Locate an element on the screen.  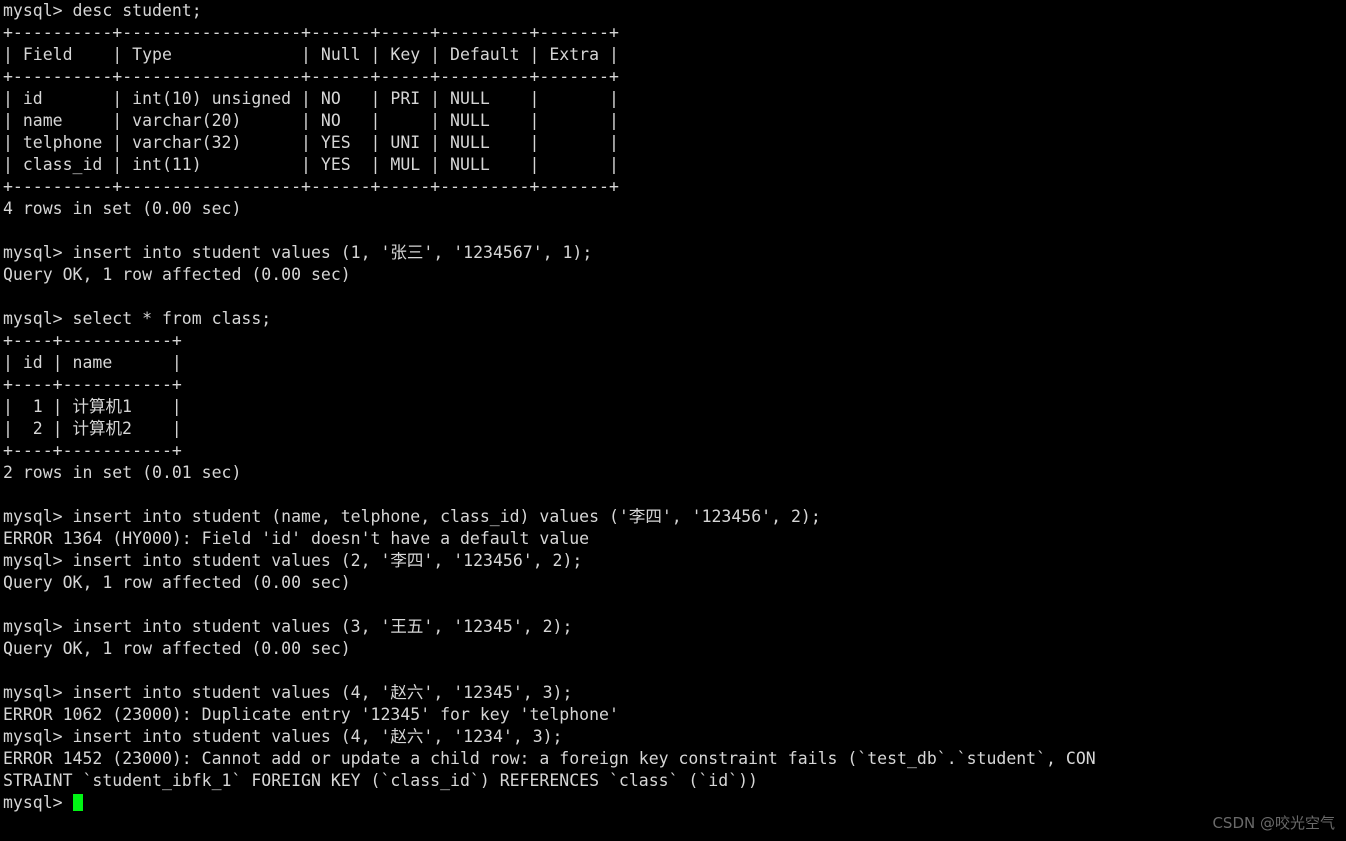
terminal-line: mysql> desc student; is located at coordinates (102, 10).